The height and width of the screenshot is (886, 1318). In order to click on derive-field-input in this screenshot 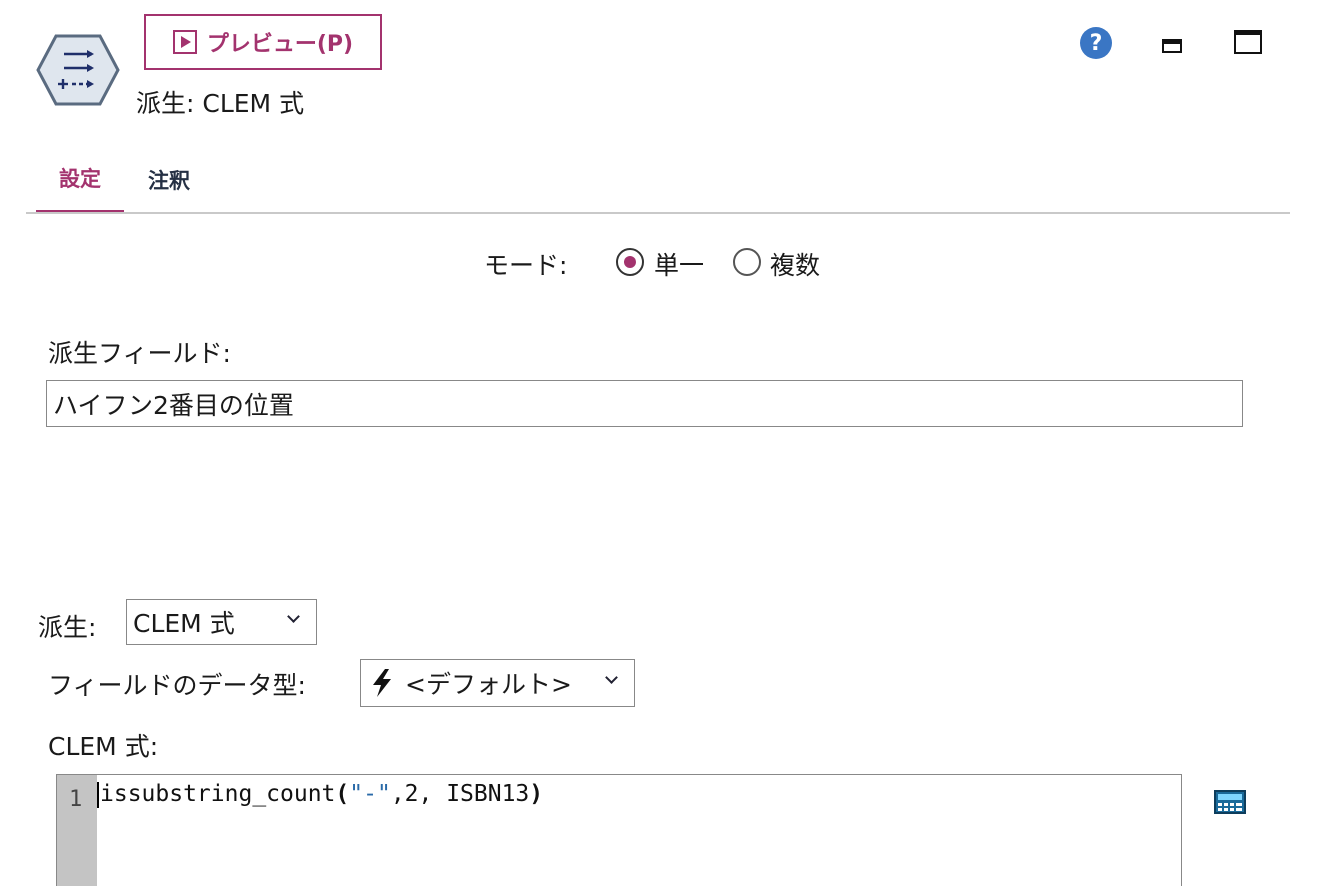, I will do `click(644, 403)`.